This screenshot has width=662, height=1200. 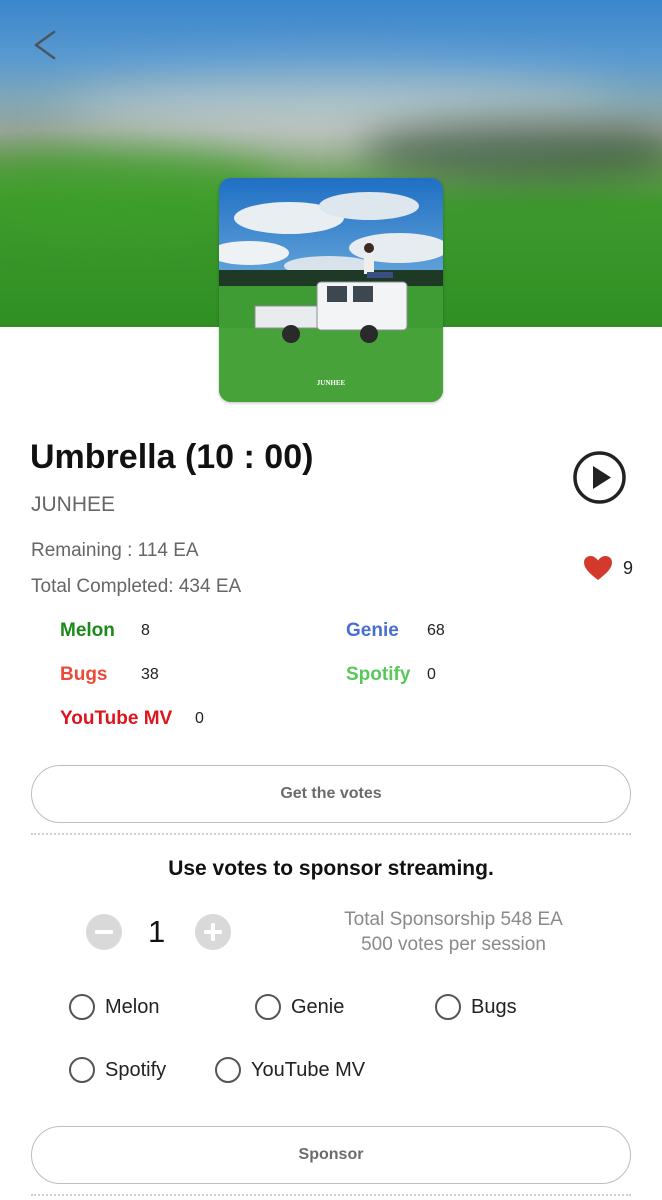 What do you see at coordinates (115, 550) in the screenshot?
I see `remaining-count: Remaining : 114 EA` at bounding box center [115, 550].